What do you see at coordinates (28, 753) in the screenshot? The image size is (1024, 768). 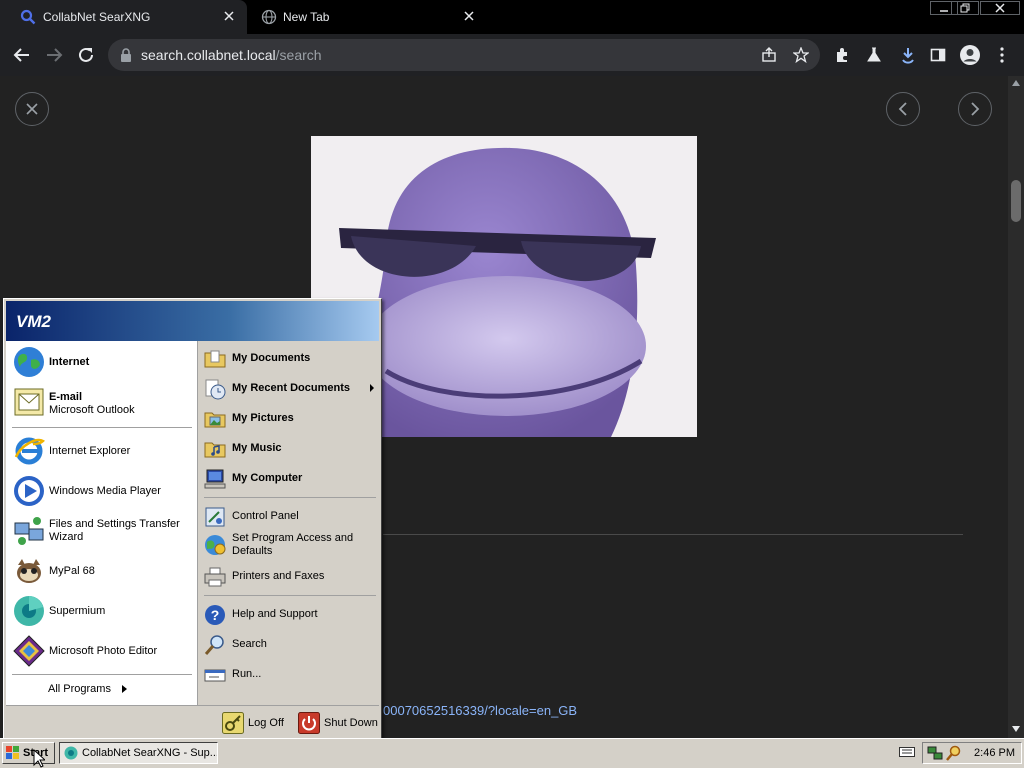 I see `start-button: Start` at bounding box center [28, 753].